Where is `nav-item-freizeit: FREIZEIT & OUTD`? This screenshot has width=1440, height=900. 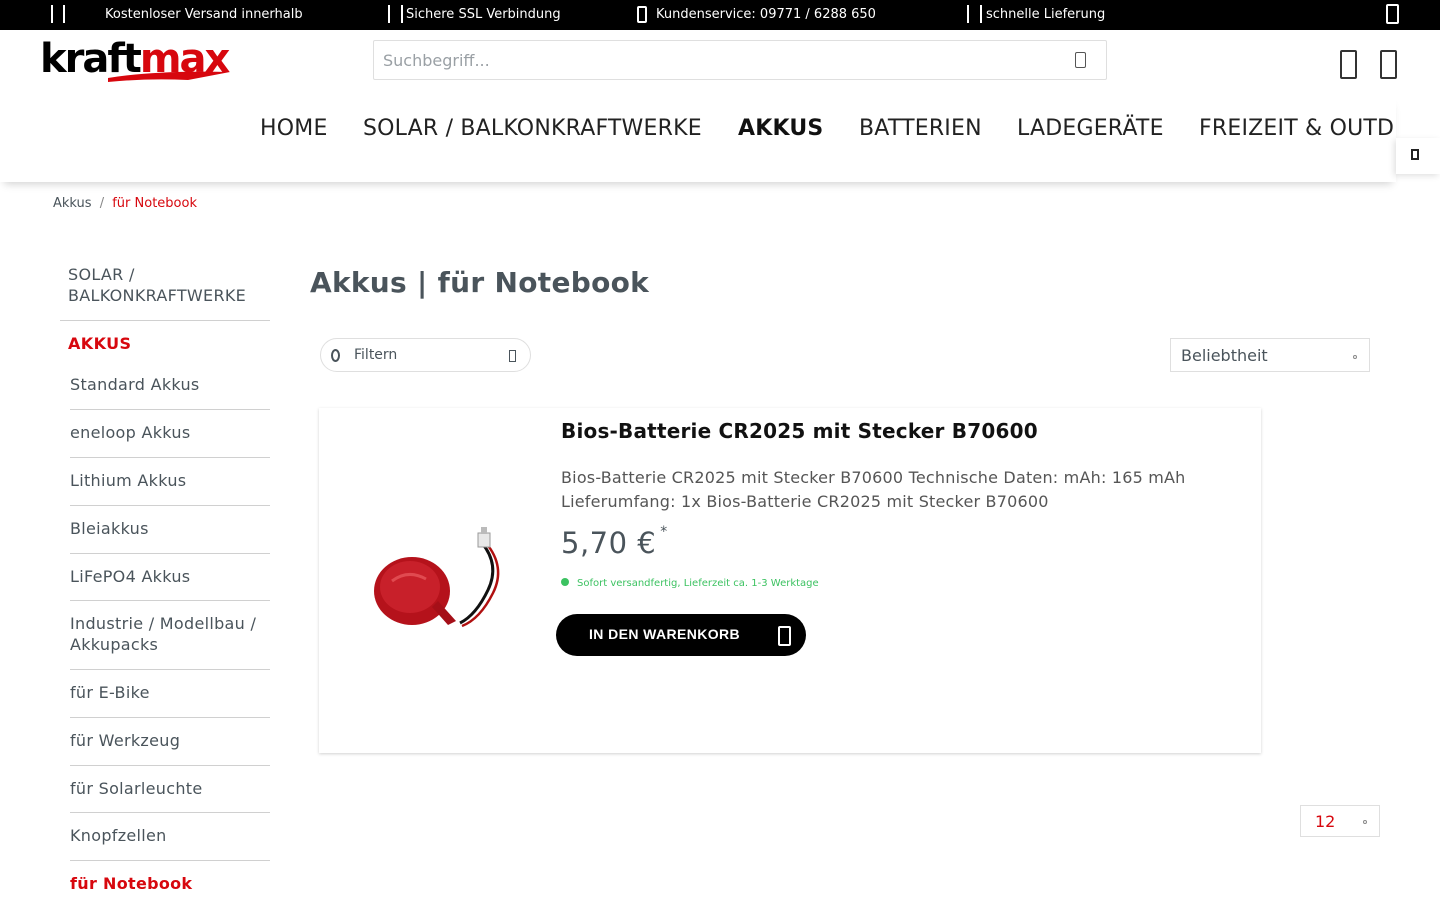 nav-item-freizeit: FREIZEIT & OUTD is located at coordinates (1296, 128).